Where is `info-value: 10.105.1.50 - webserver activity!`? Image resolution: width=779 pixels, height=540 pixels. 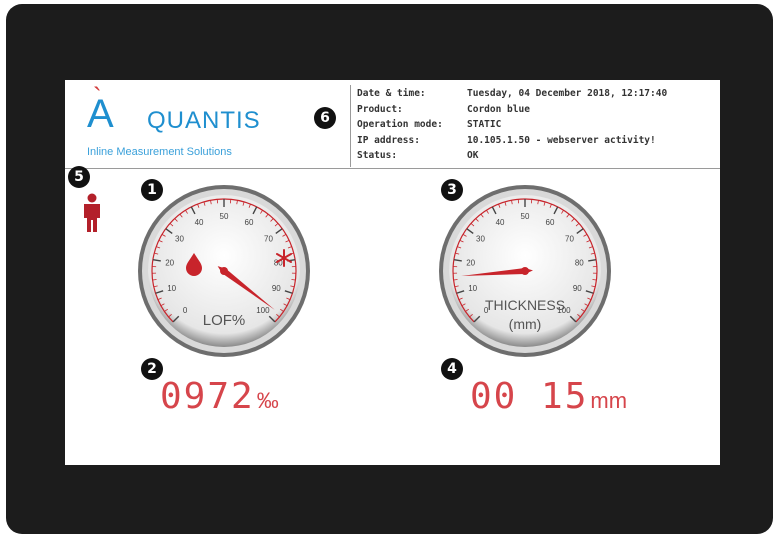 info-value: 10.105.1.50 - webserver activity! is located at coordinates (561, 140).